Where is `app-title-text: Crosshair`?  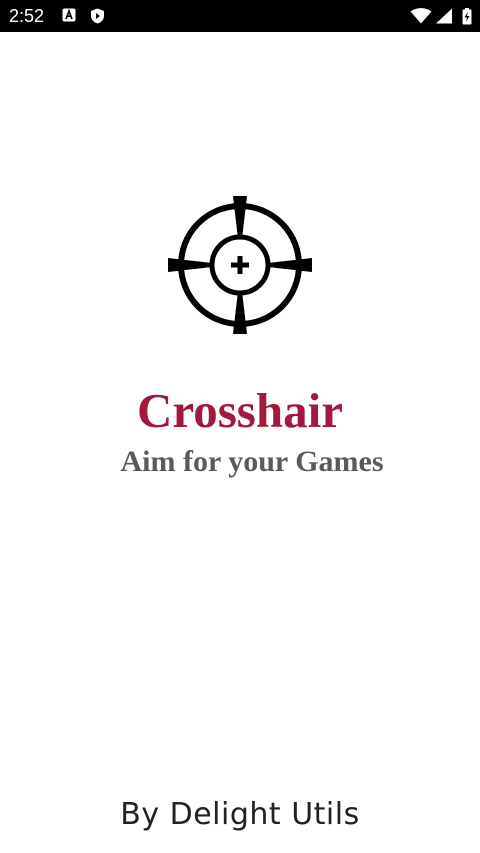 app-title-text: Crosshair is located at coordinates (239, 410).